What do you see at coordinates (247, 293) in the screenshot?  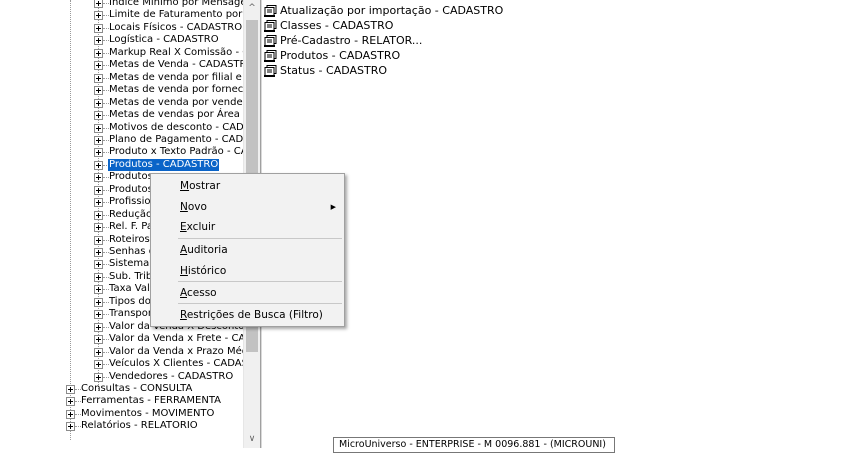 I see `menu-item-acesso: Acesso` at bounding box center [247, 293].